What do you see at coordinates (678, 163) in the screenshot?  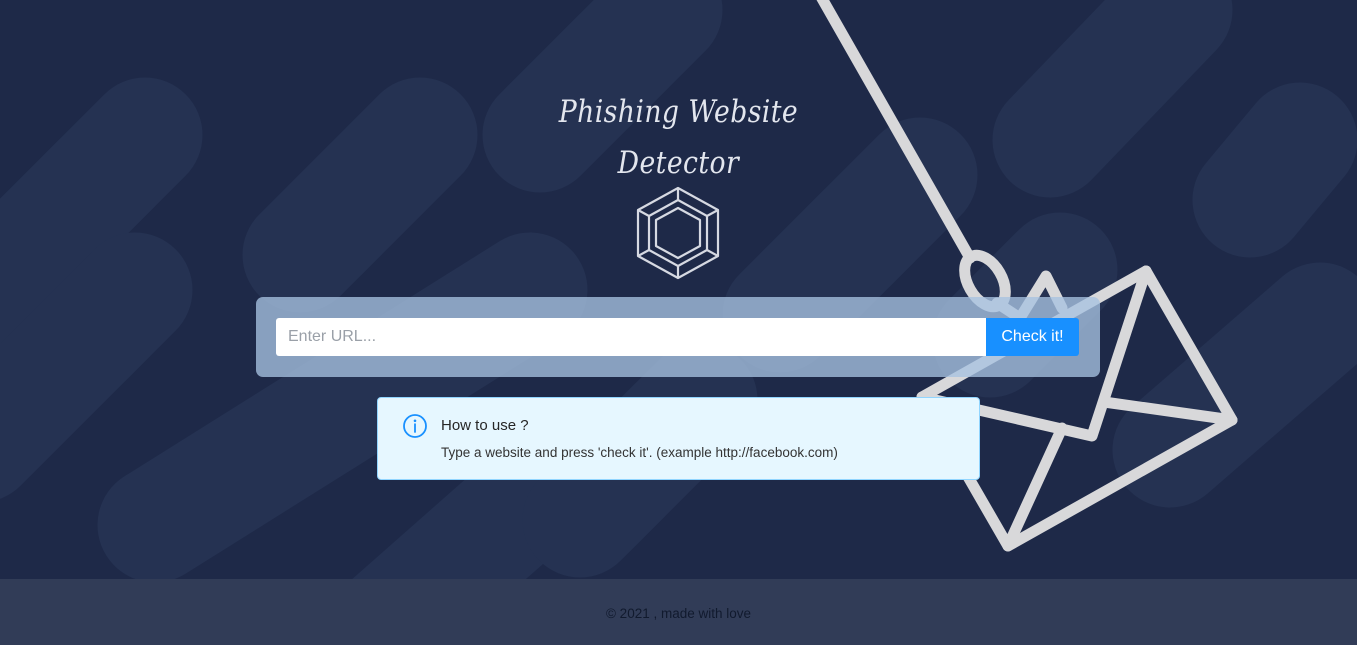 I see `page-title-line2: Detector` at bounding box center [678, 163].